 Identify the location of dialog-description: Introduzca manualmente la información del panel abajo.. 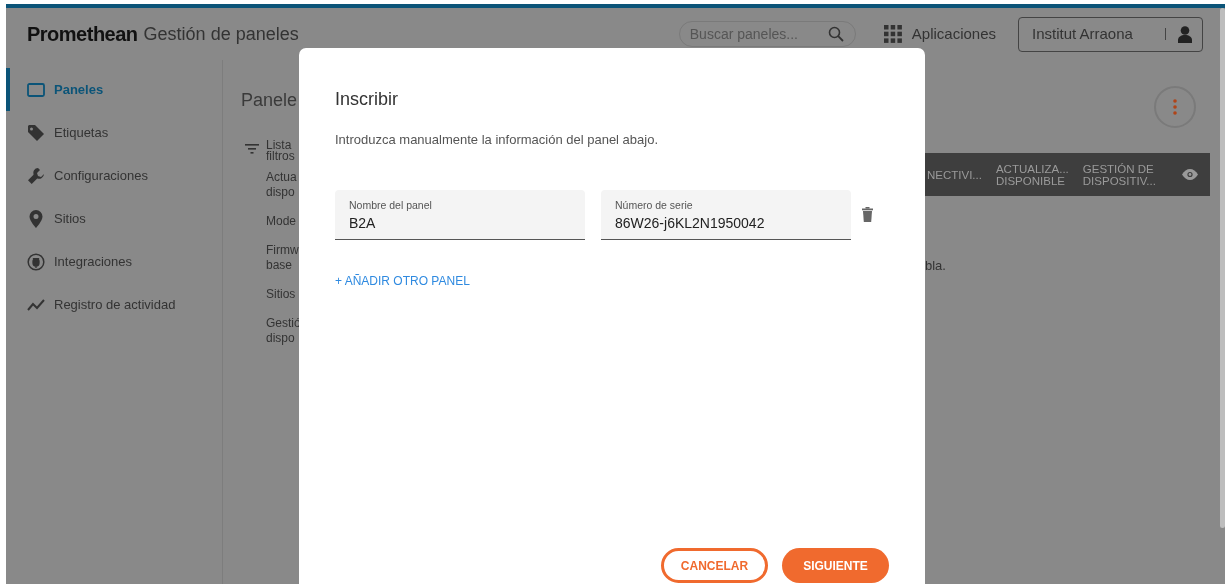
(497, 140).